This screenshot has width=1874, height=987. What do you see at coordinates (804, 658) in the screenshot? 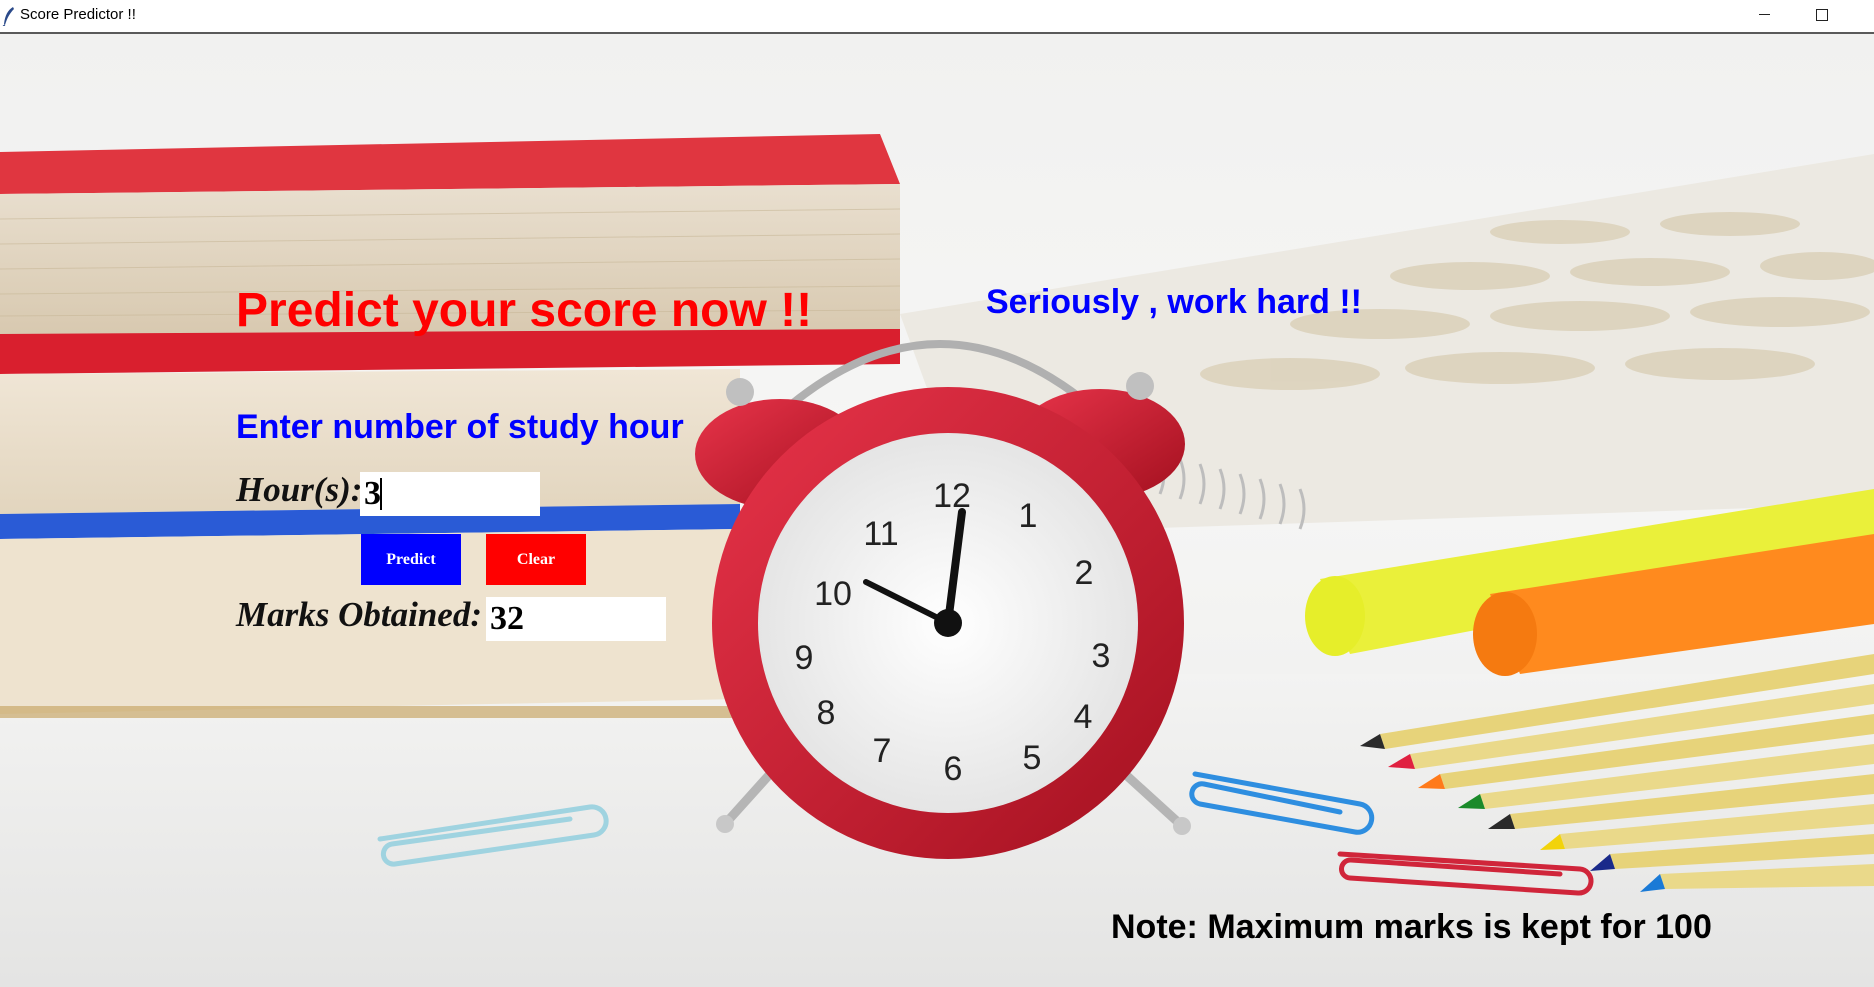
I see `clock-number: 9` at bounding box center [804, 658].